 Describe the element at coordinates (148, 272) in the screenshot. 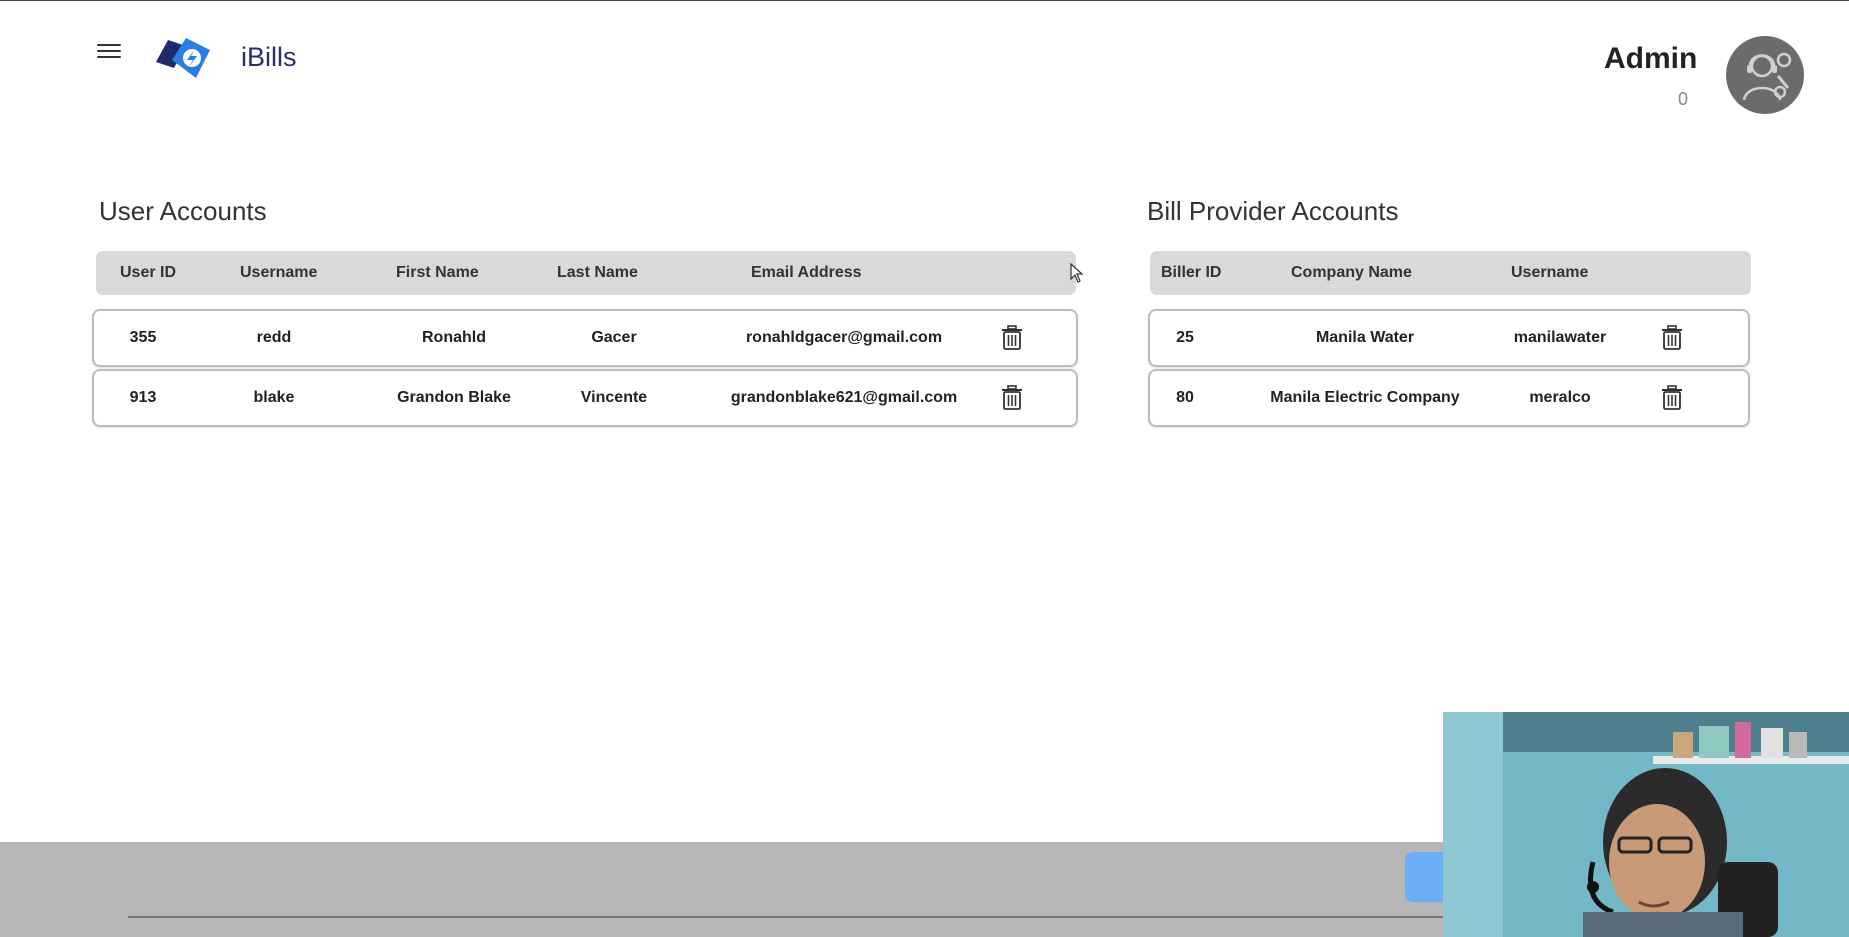

I see `col-user-id: User ID` at that location.